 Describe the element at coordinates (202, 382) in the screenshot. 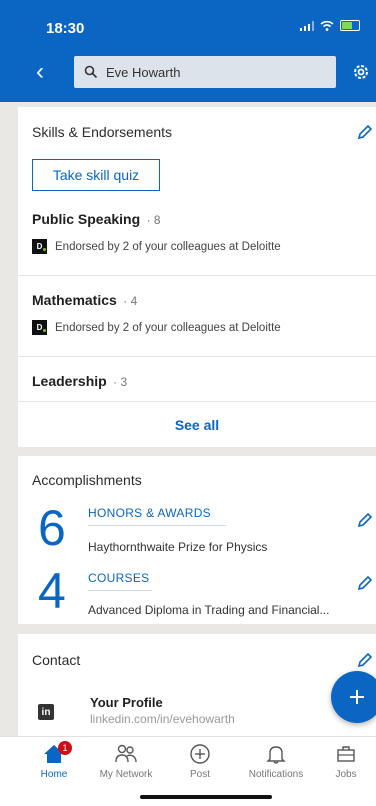

I see `skill-item: Leadership · 3` at that location.